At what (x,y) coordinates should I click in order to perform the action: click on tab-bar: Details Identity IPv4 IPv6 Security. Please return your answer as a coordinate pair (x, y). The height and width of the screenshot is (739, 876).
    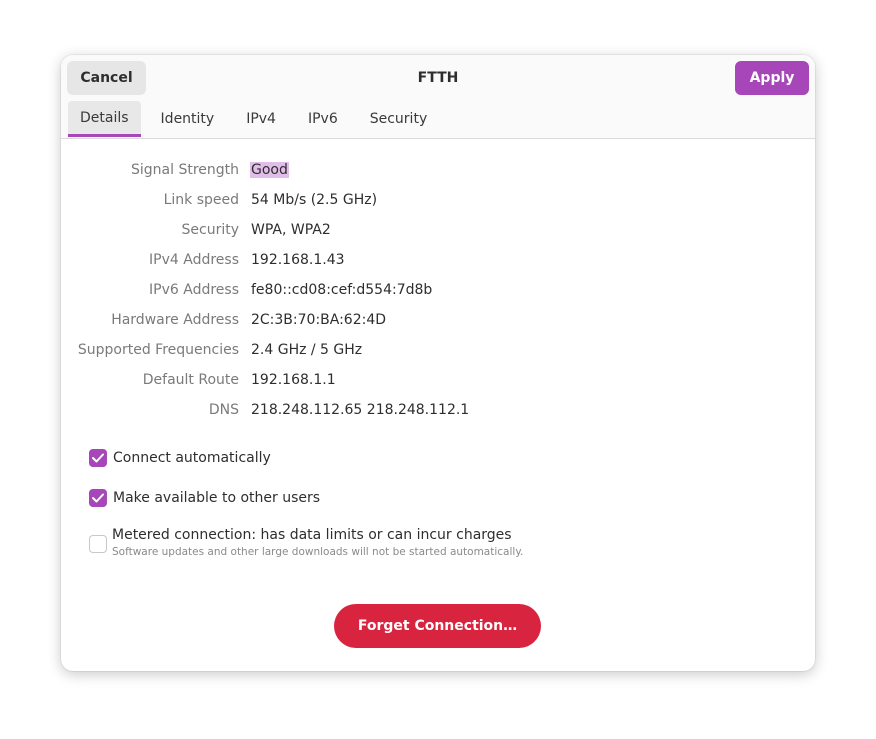
    Looking at the image, I should click on (257, 119).